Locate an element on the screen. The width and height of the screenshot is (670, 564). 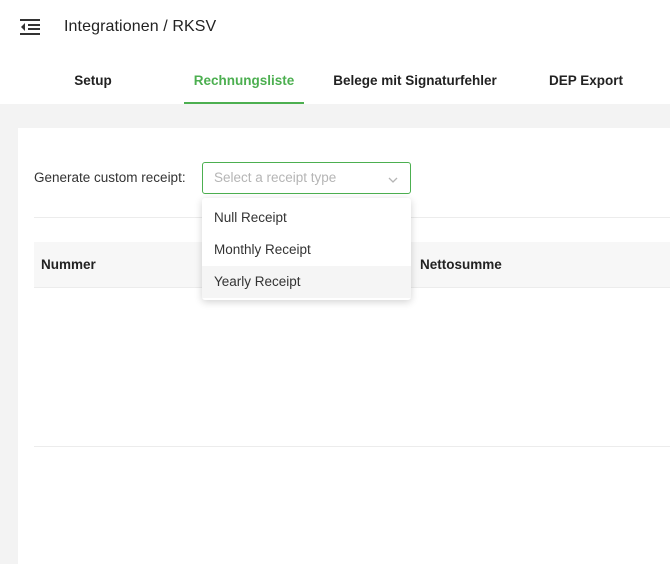
chevron-down-icon is located at coordinates (393, 179).